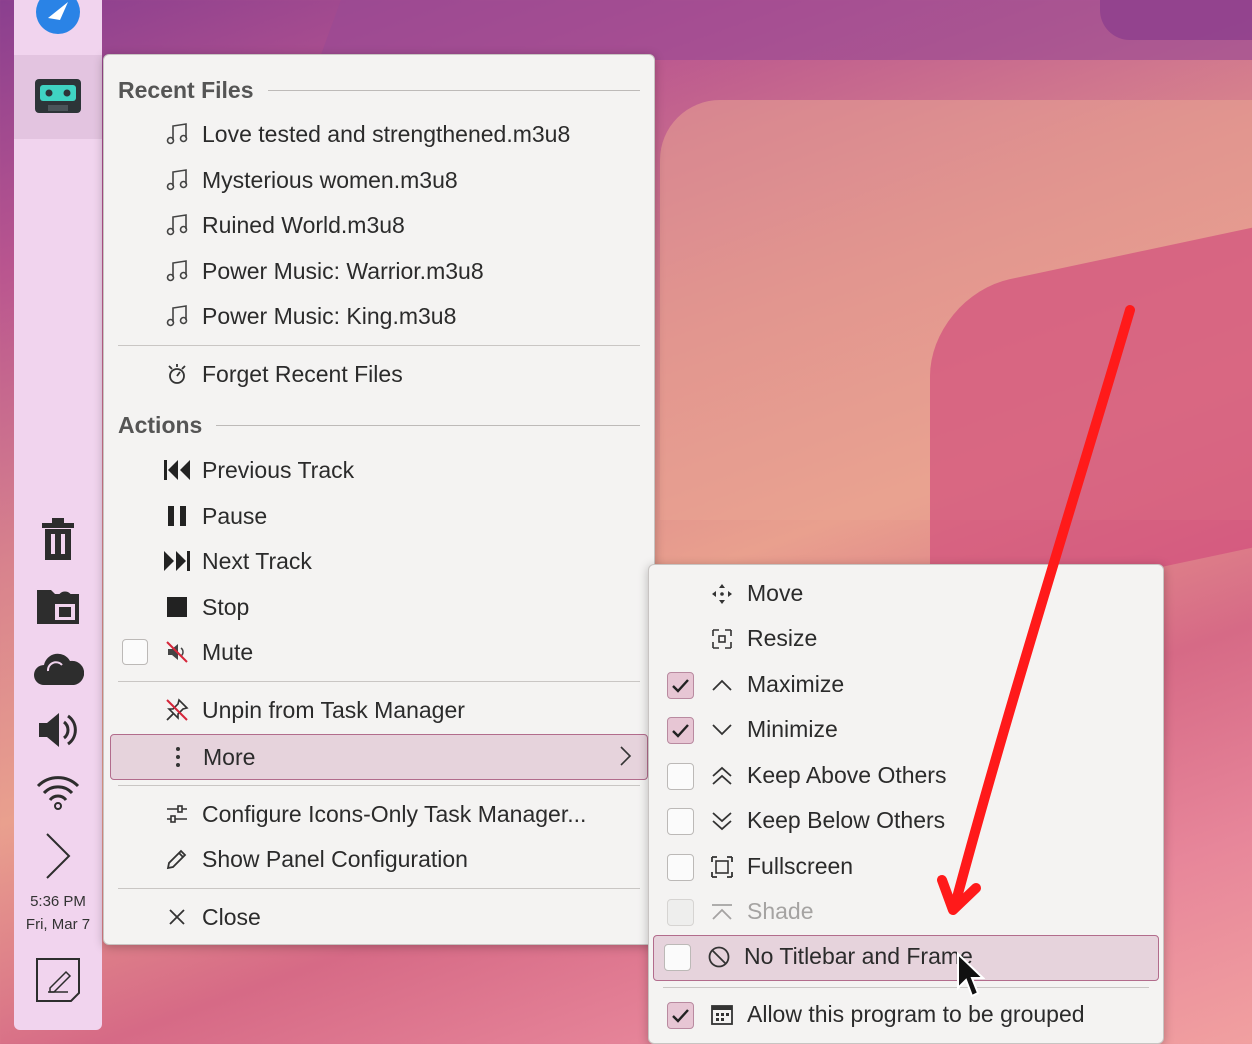  I want to click on minimize-item: Minimize, so click(906, 730).